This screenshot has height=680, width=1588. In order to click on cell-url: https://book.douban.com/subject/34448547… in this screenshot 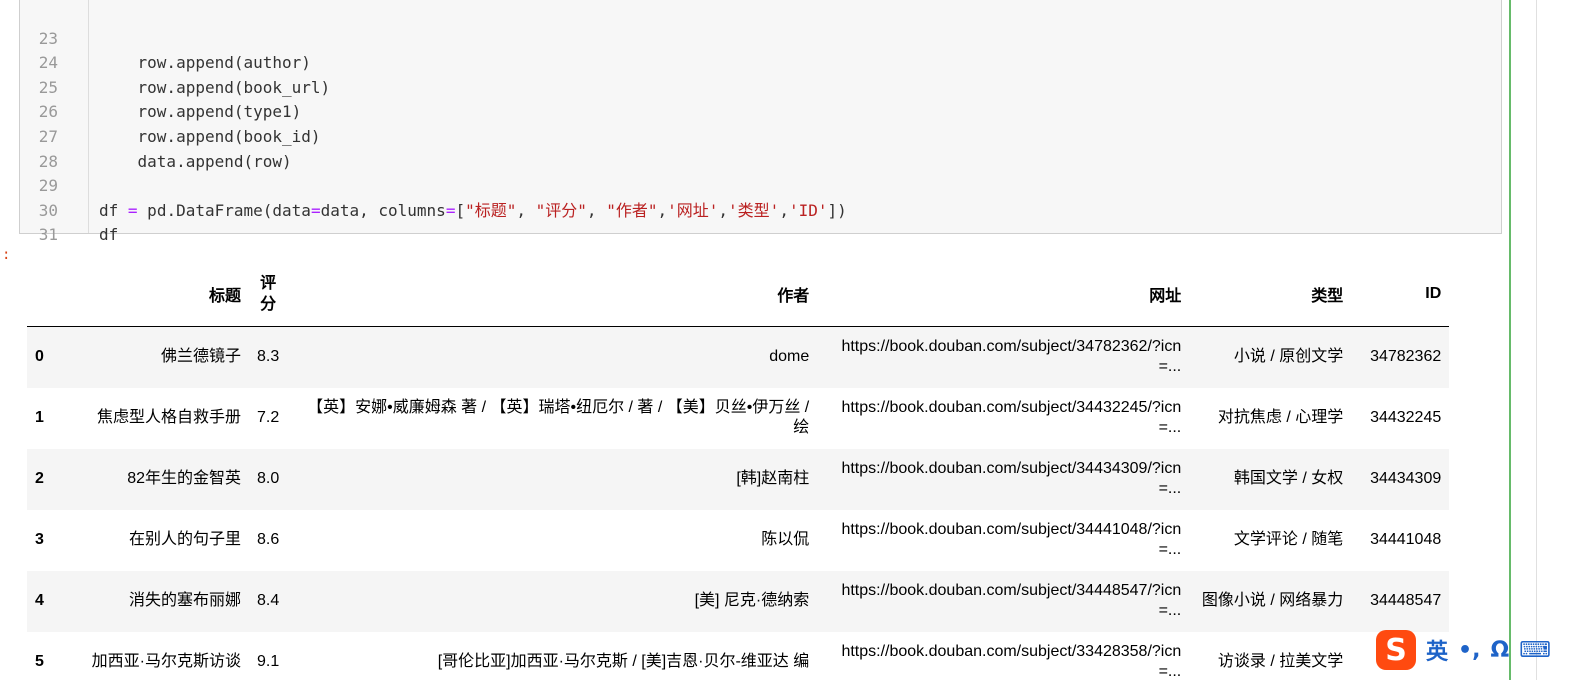, I will do `click(1011, 600)`.